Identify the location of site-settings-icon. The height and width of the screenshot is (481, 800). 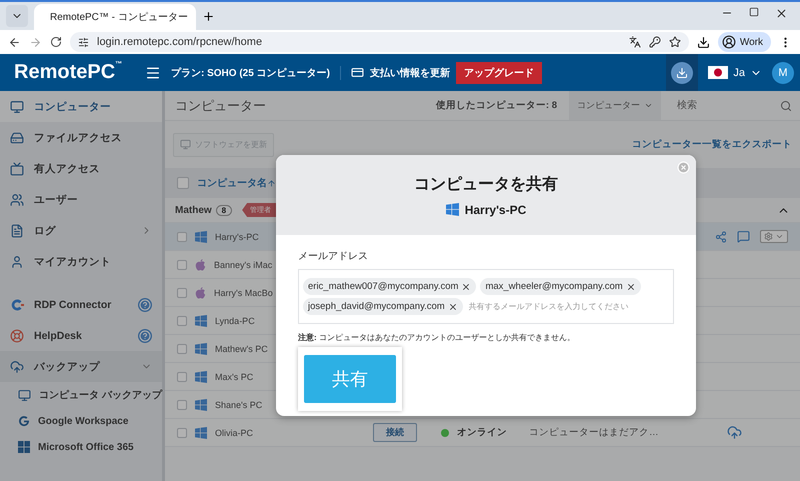
(83, 42).